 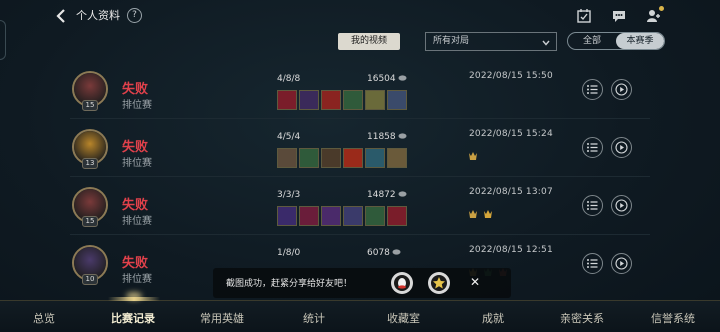 What do you see at coordinates (451, 41) in the screenshot?
I see `match-type-select-value: 所有对局` at bounding box center [451, 41].